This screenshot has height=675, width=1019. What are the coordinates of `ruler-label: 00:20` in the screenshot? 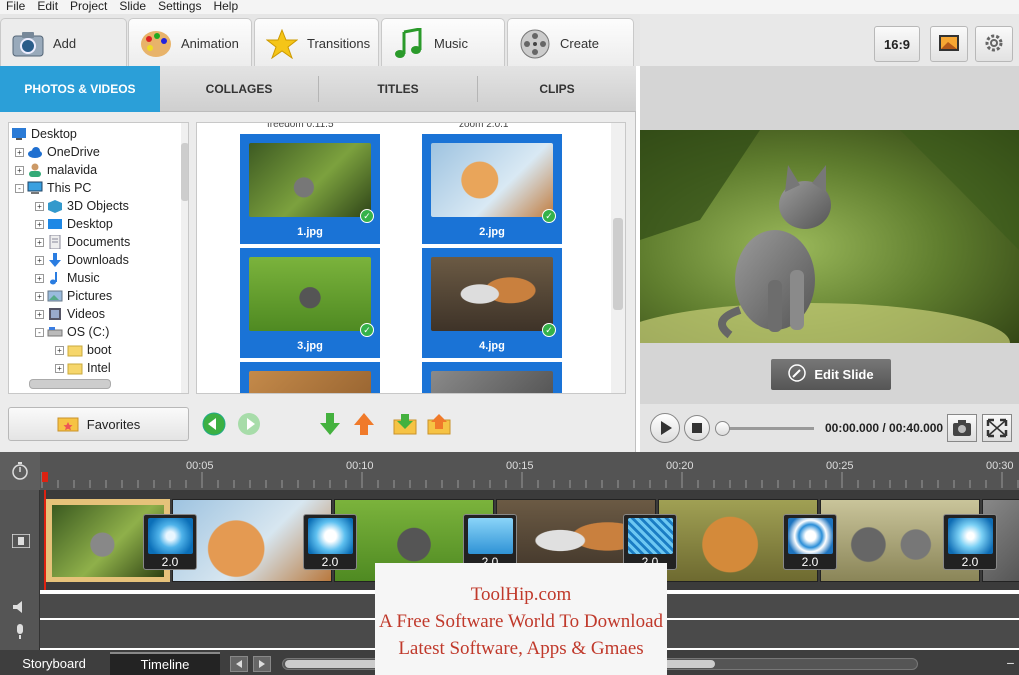 It's located at (680, 466).